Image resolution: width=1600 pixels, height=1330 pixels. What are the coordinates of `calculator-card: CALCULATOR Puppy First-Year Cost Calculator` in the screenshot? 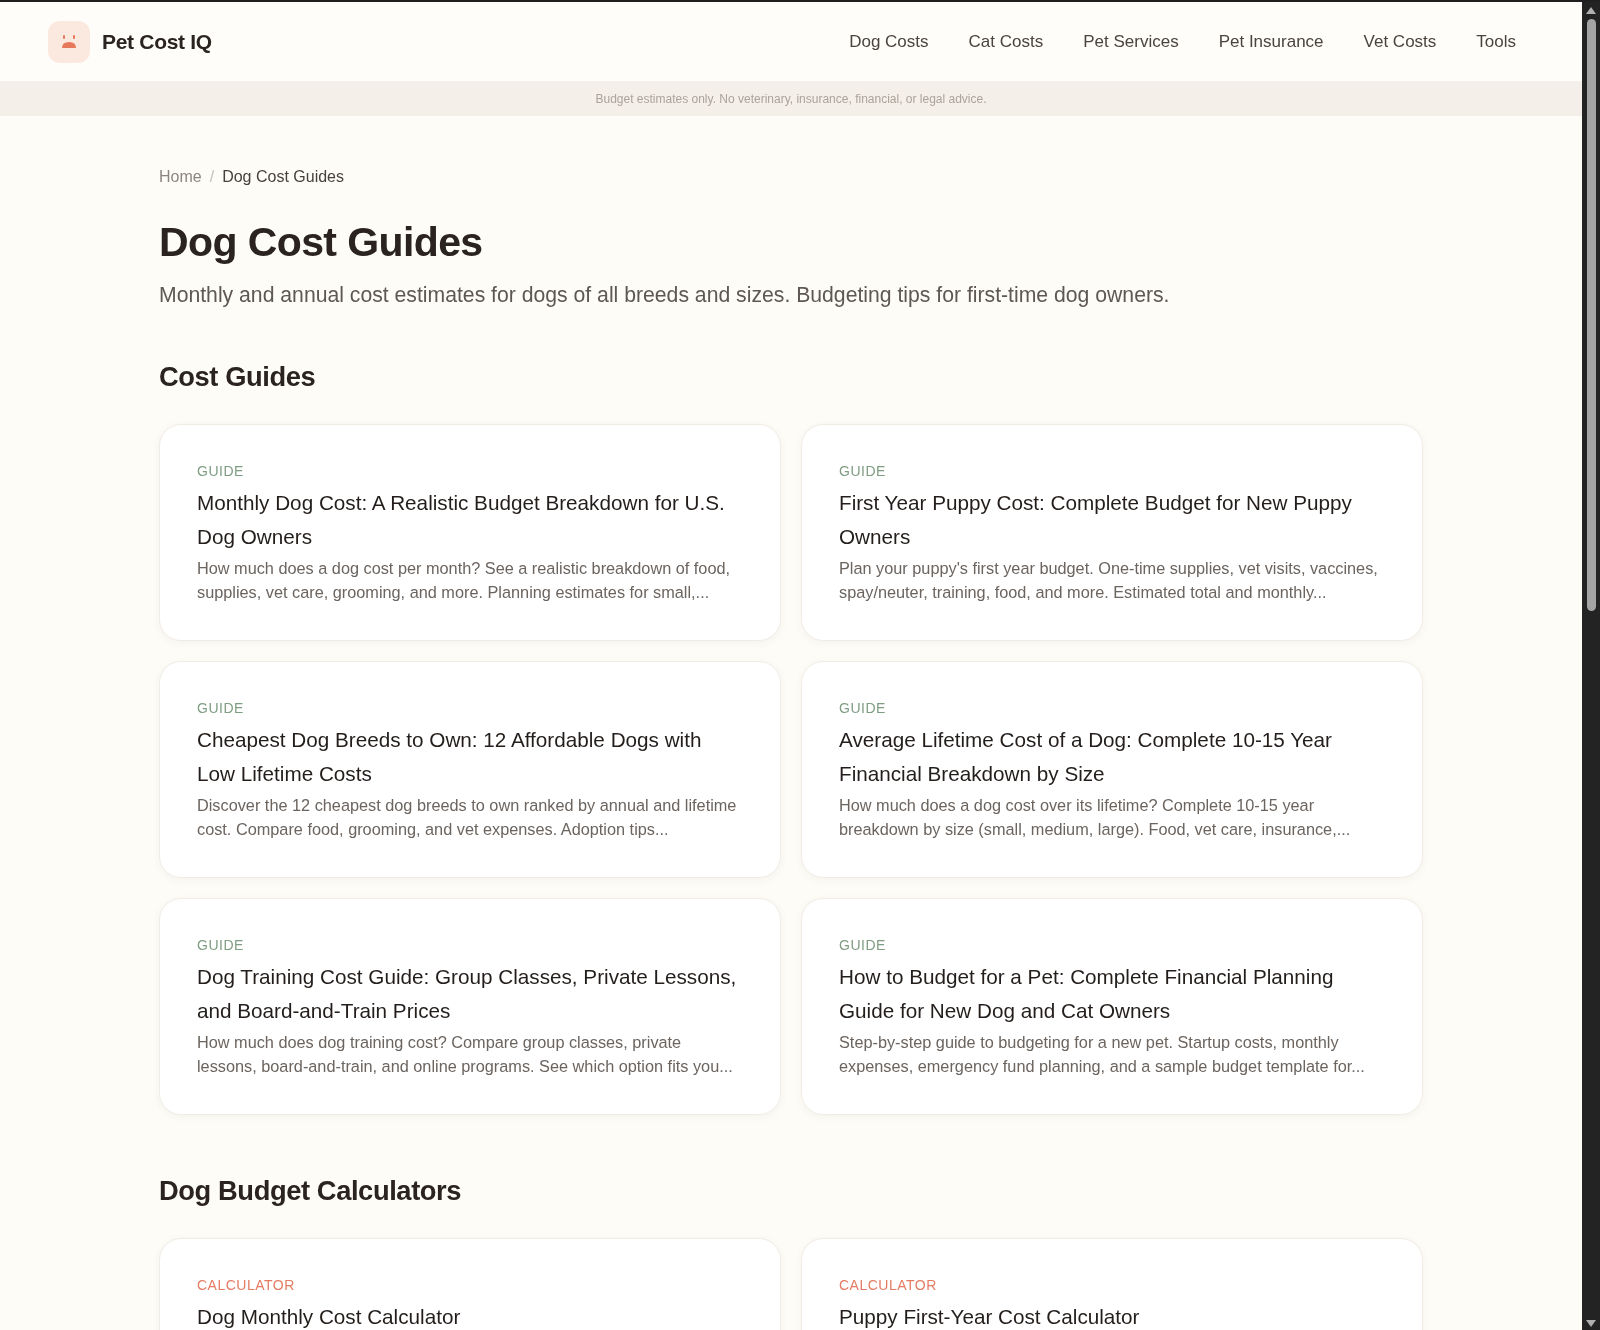 It's located at (1112, 1284).